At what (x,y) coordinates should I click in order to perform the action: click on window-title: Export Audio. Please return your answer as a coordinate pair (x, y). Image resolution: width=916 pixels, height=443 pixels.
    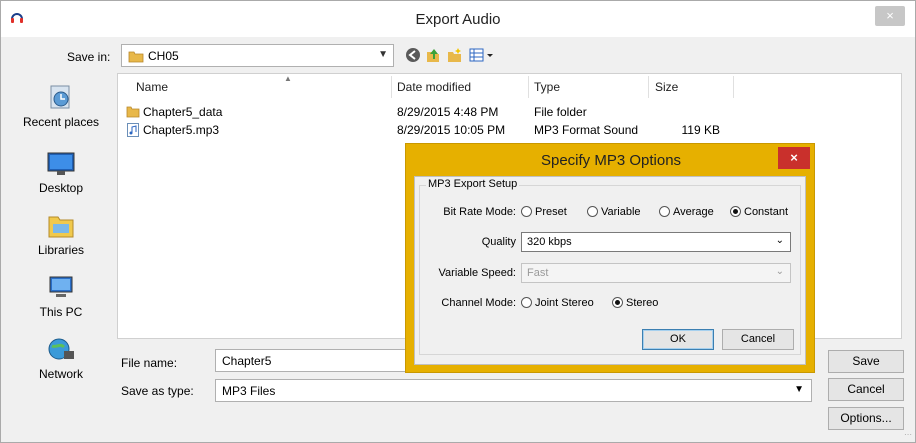
    Looking at the image, I should click on (458, 19).